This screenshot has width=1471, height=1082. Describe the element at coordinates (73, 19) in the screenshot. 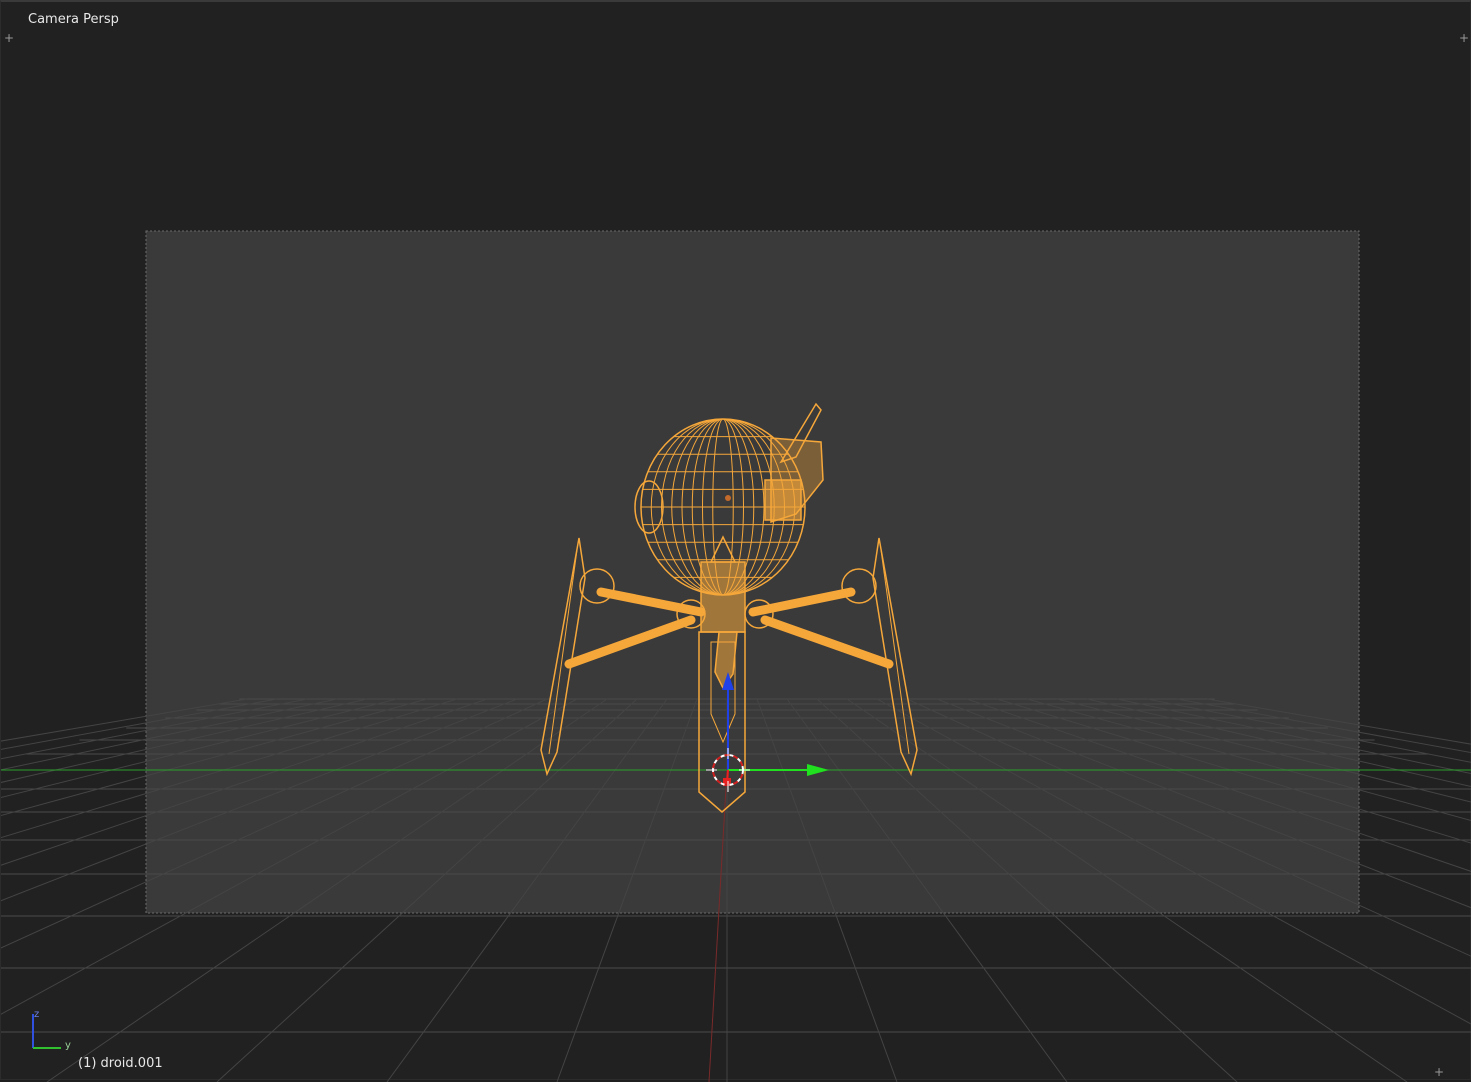

I see `view-name-label: Camera Persp` at that location.